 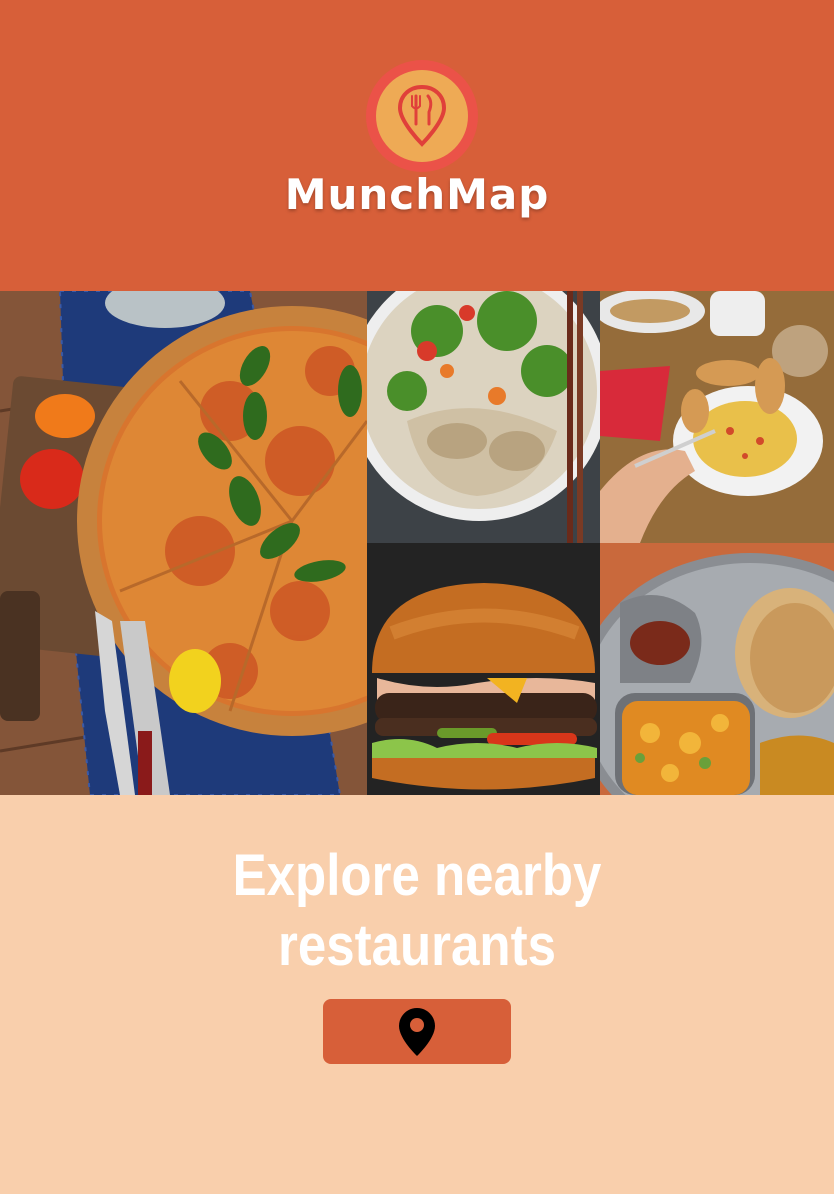 I want to click on hero-headline: Explore nearby restaurants, so click(x=417, y=911).